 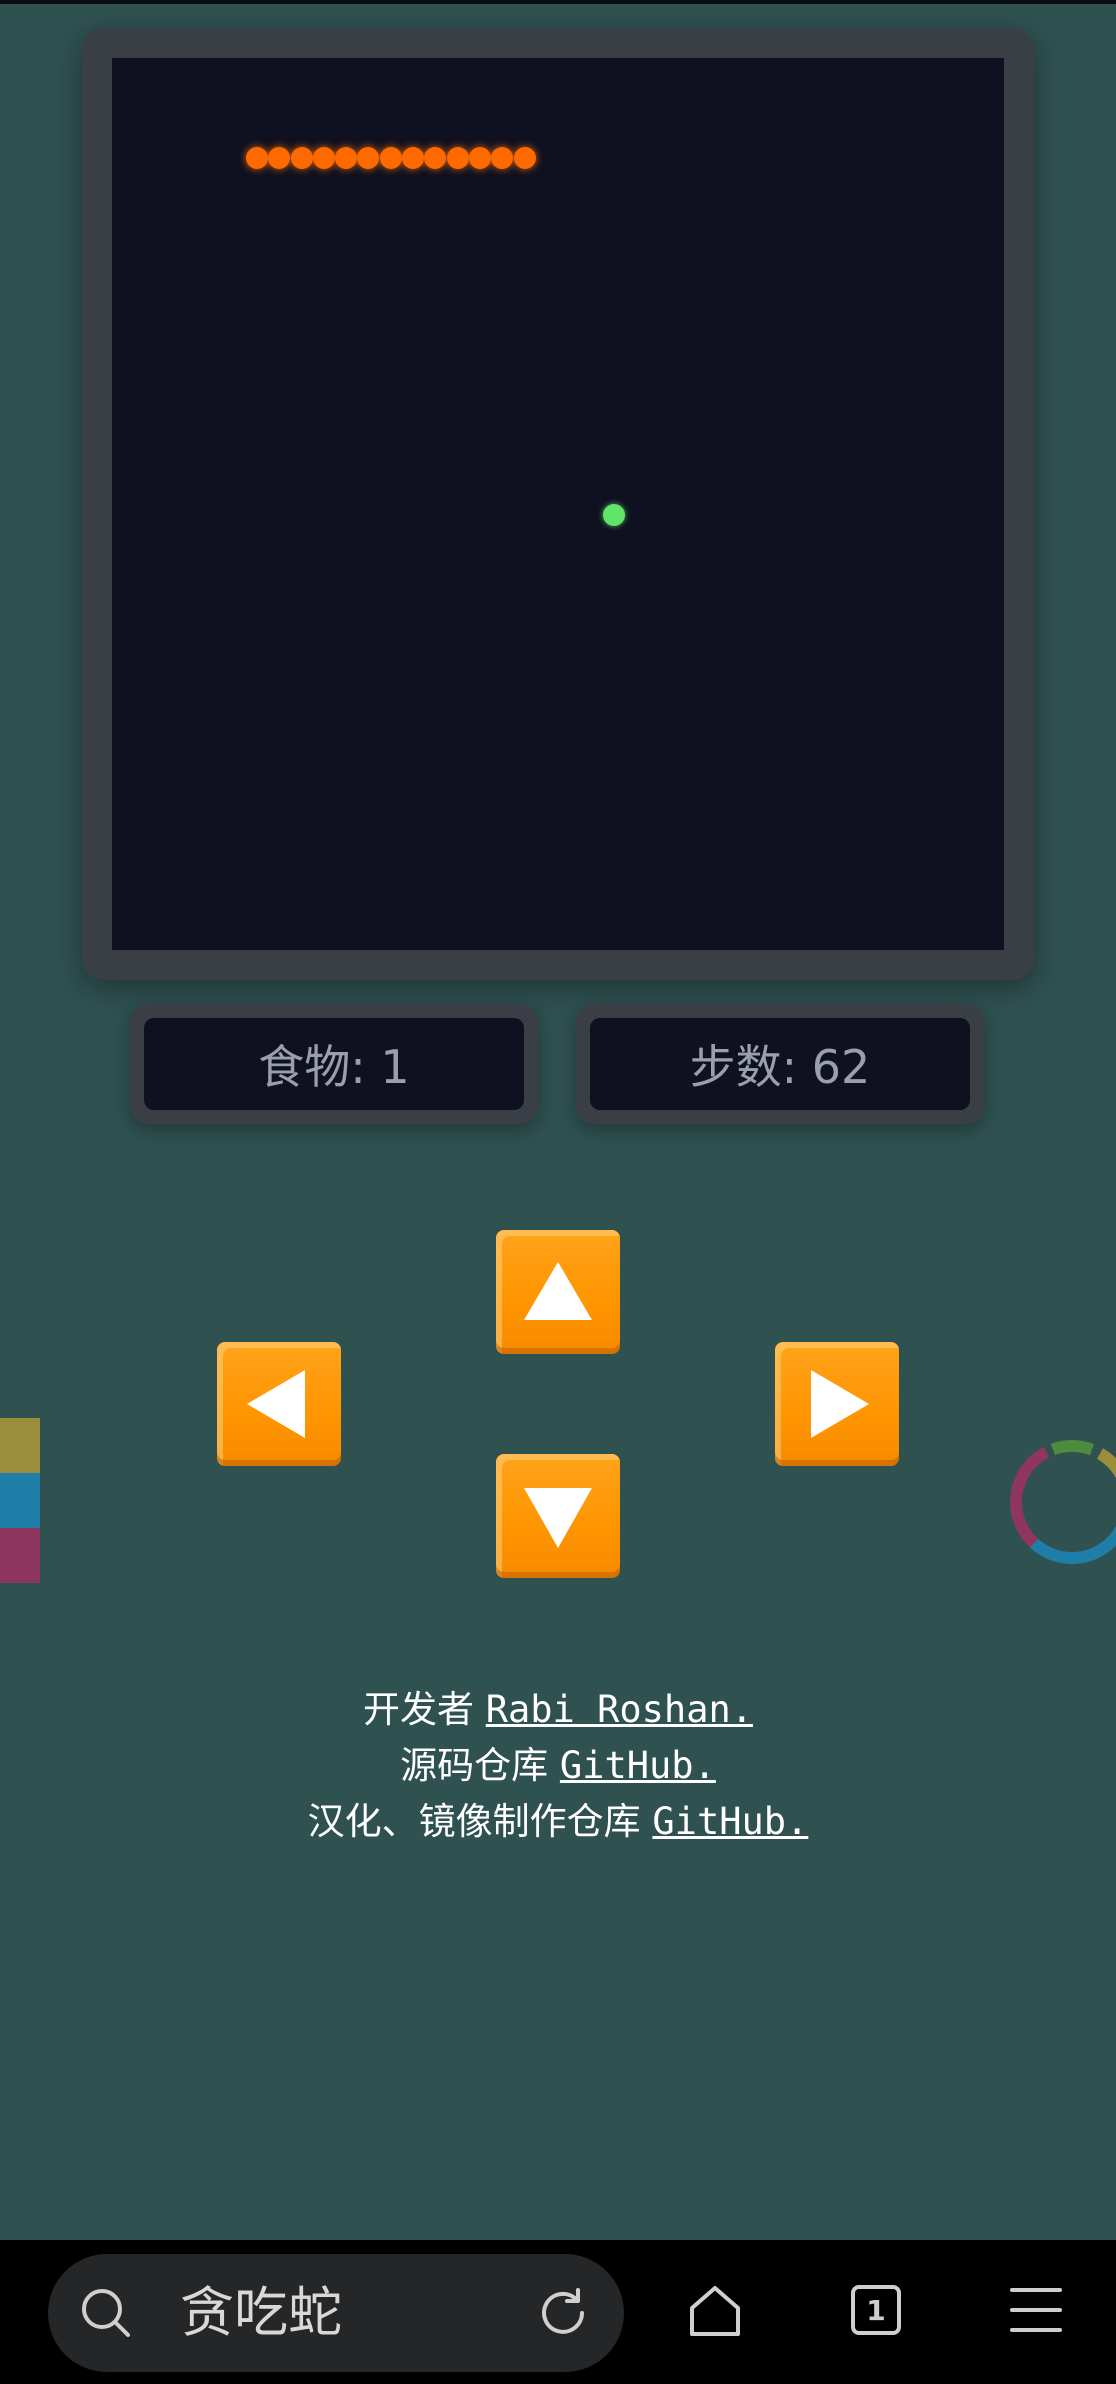 I want to click on food-counter-label: 食物: 1, so click(x=334, y=1064).